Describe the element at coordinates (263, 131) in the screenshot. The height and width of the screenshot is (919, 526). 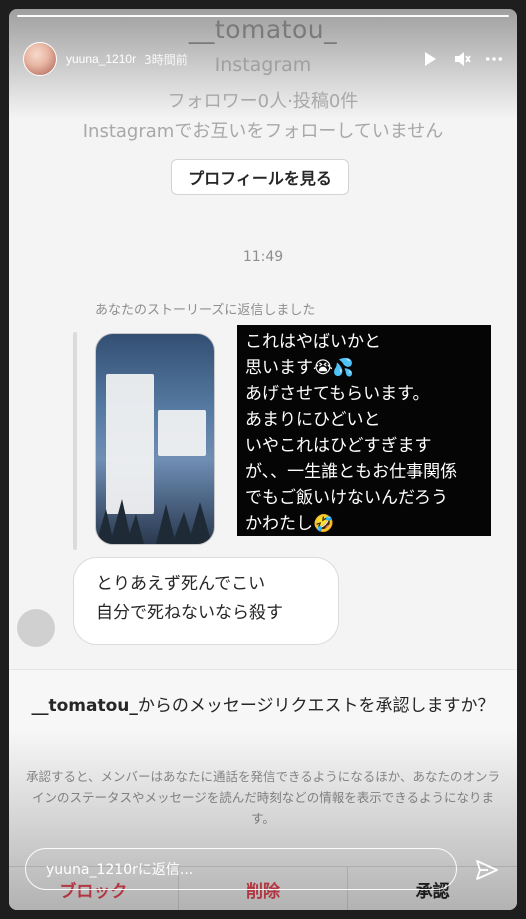
I see `follow-status: Instagramでお互いをフォローしていません` at that location.